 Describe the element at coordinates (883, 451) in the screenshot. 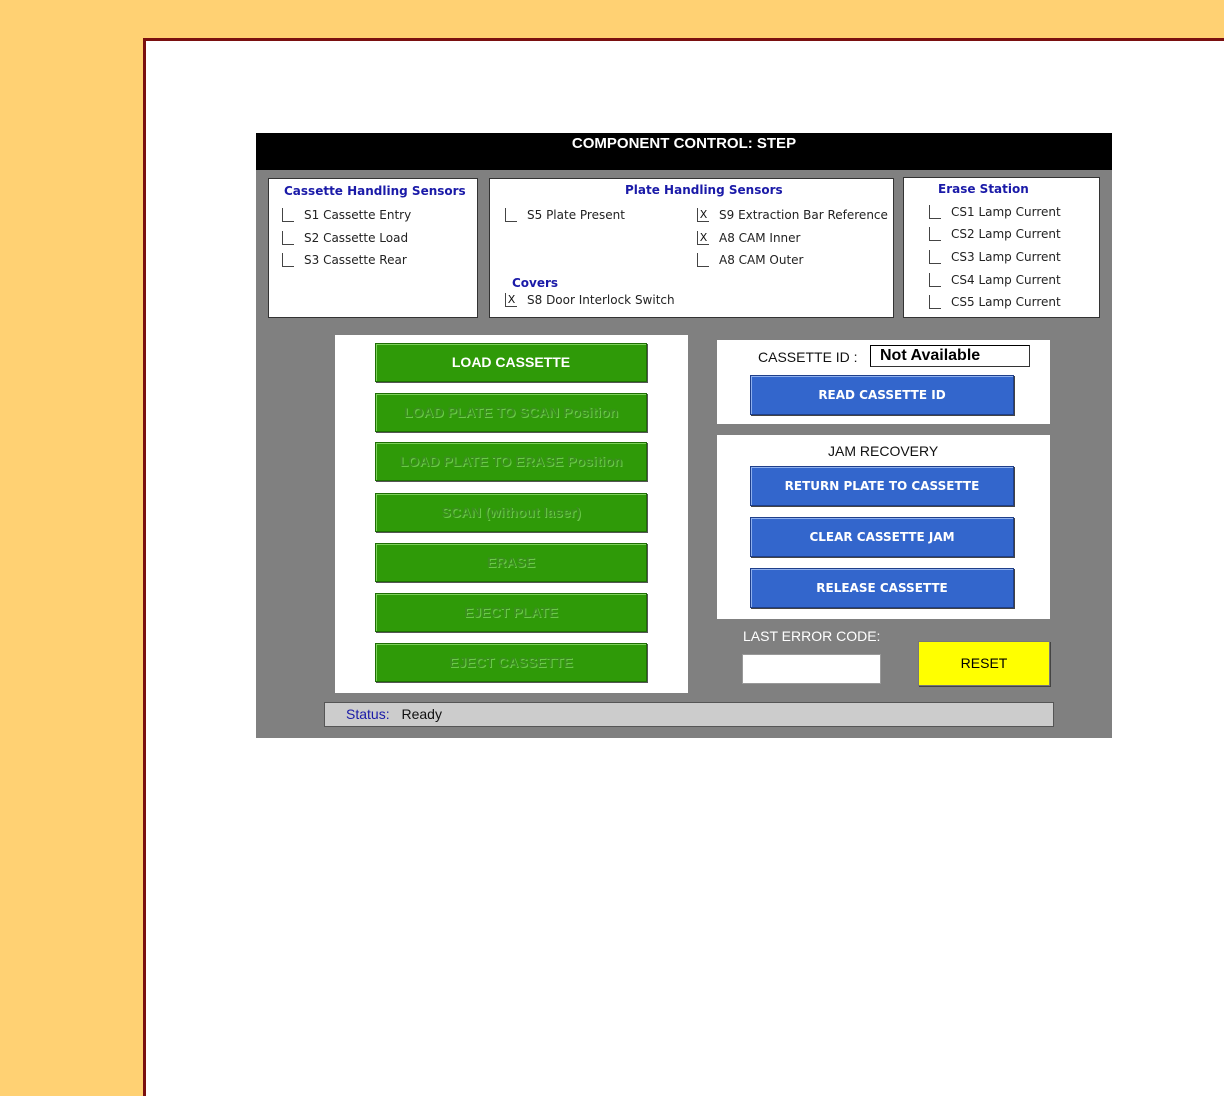

I see `jam-recovery-title: JAM RECOVERY` at that location.